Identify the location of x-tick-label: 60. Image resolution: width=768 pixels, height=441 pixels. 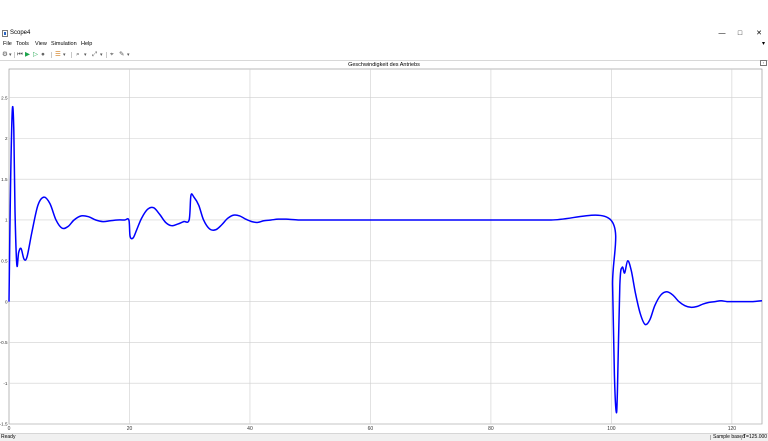
(371, 429).